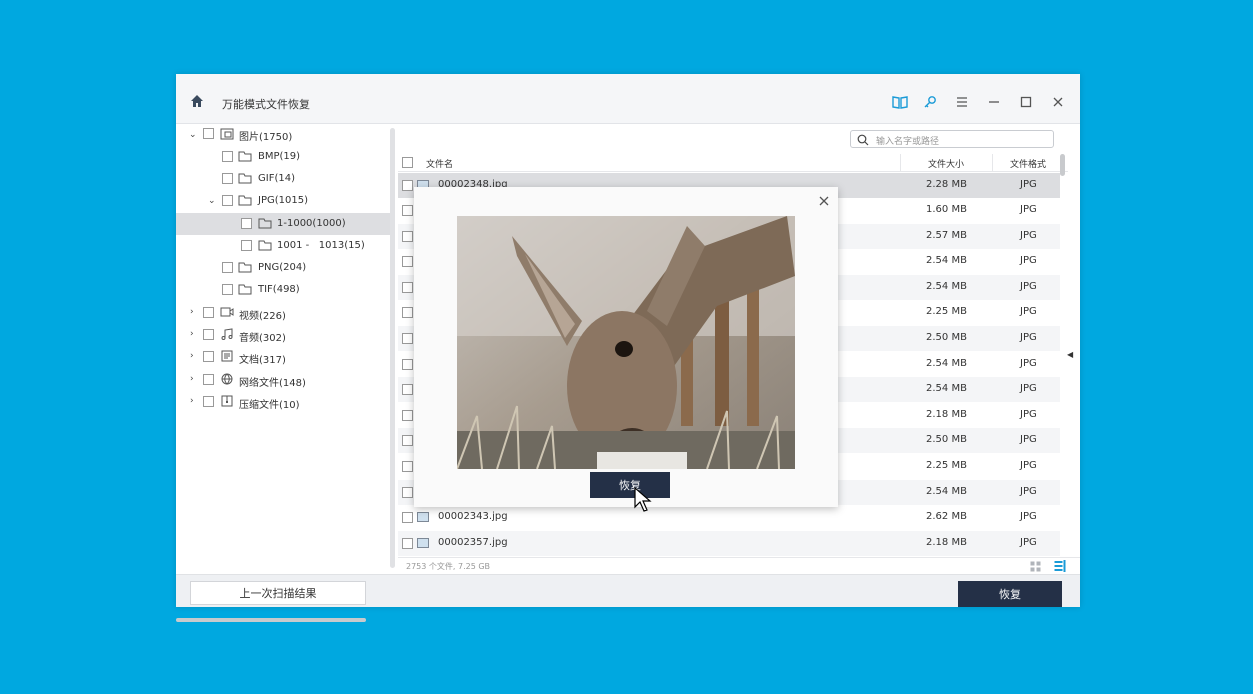 Image resolution: width=1253 pixels, height=694 pixels. Describe the element at coordinates (1060, 566) in the screenshot. I see `list-view-icon` at that location.